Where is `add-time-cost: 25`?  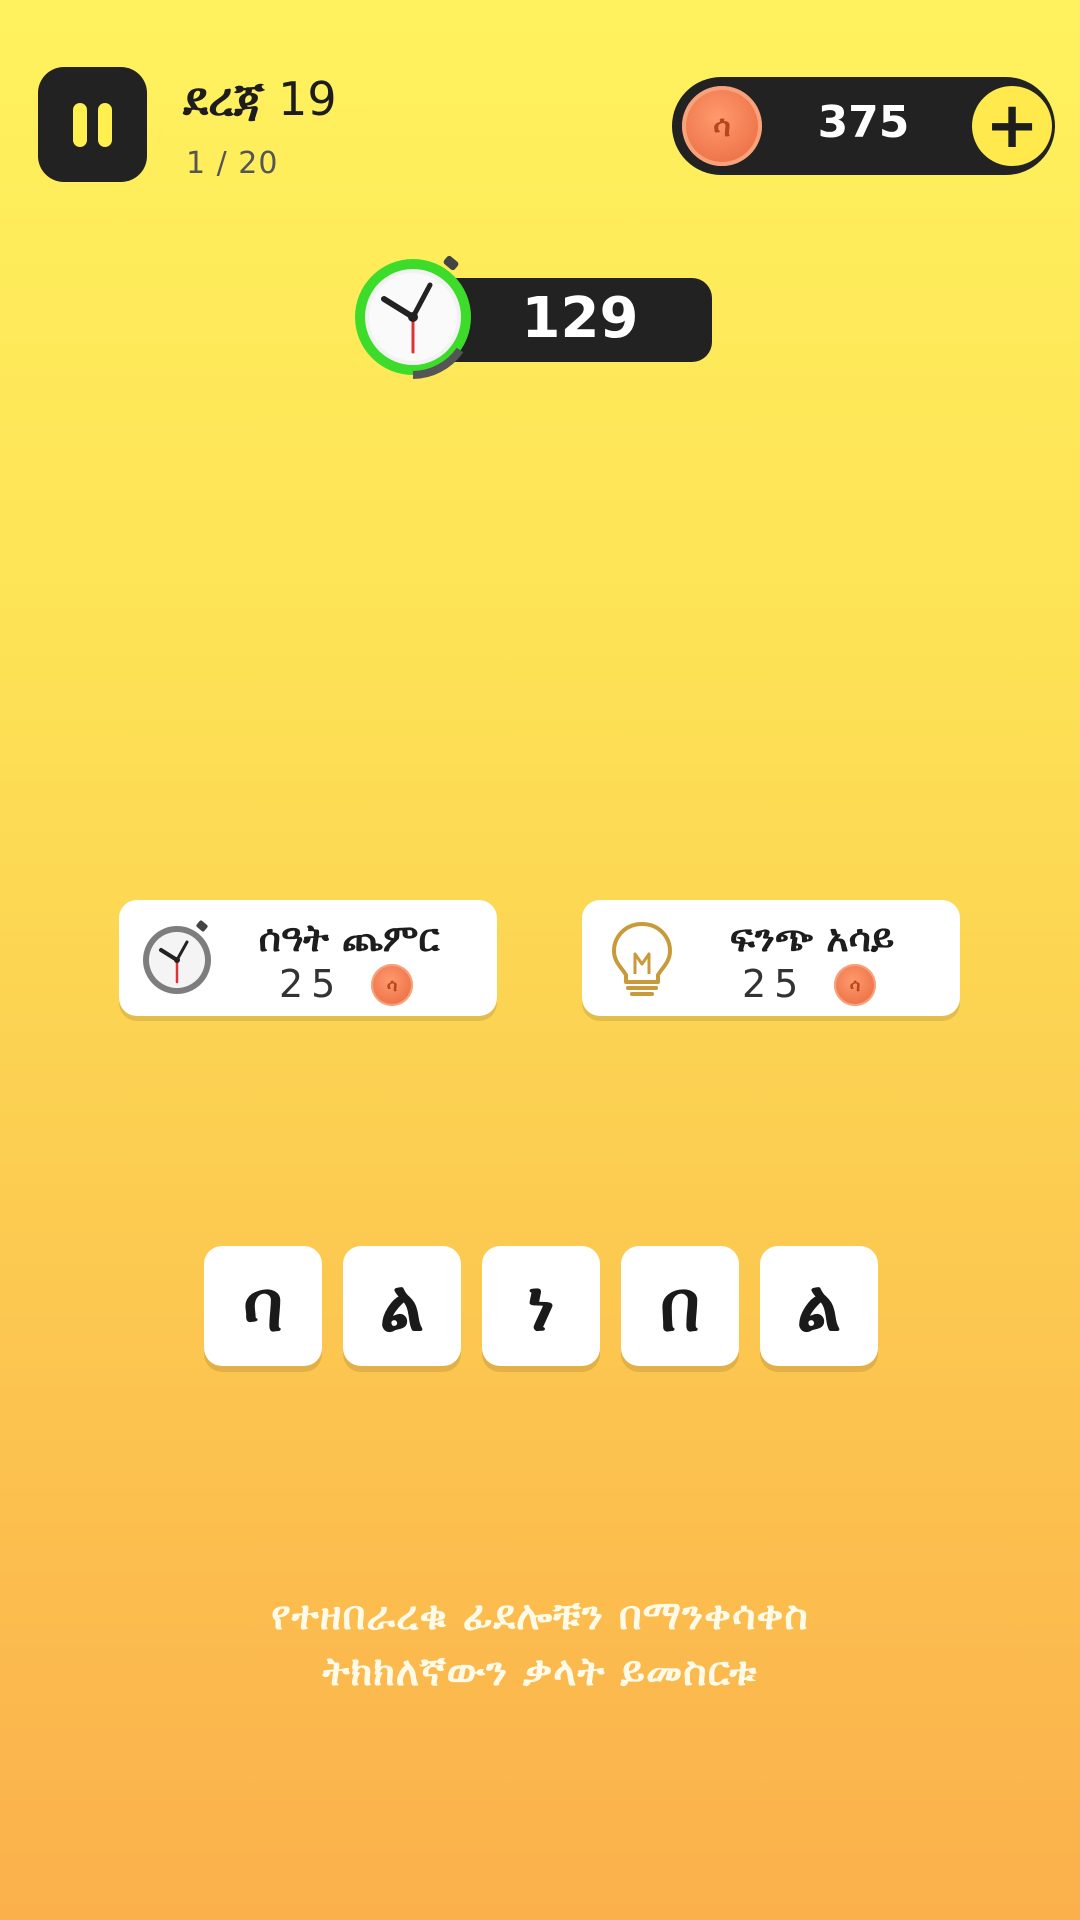 add-time-cost: 25 is located at coordinates (311, 984).